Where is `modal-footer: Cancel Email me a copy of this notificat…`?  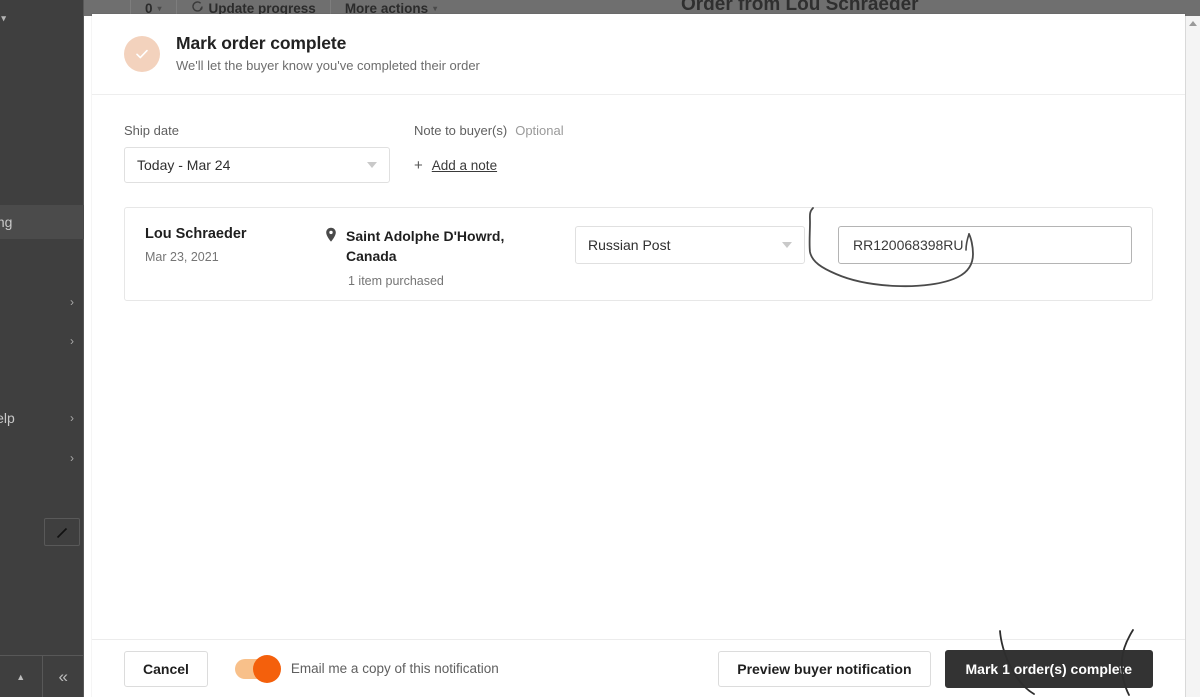
modal-footer: Cancel Email me a copy of this notificat… is located at coordinates (638, 668).